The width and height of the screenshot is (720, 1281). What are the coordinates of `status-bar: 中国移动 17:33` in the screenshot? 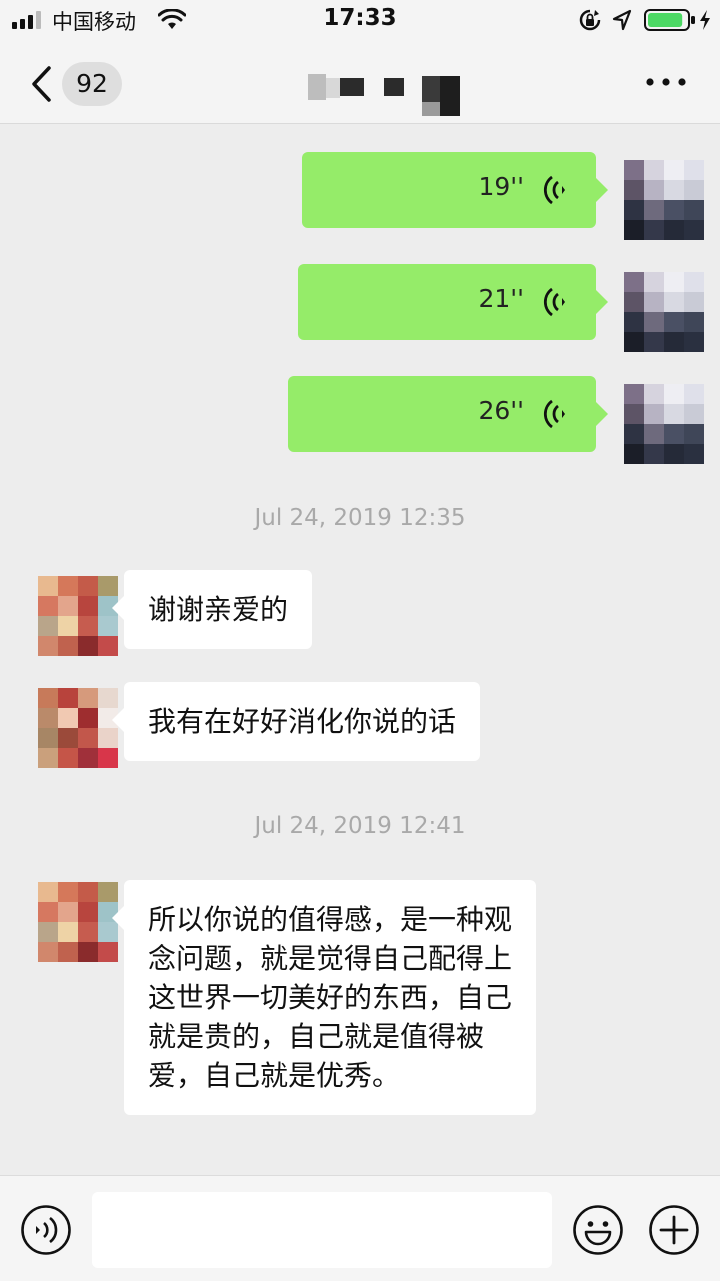 It's located at (360, 20).